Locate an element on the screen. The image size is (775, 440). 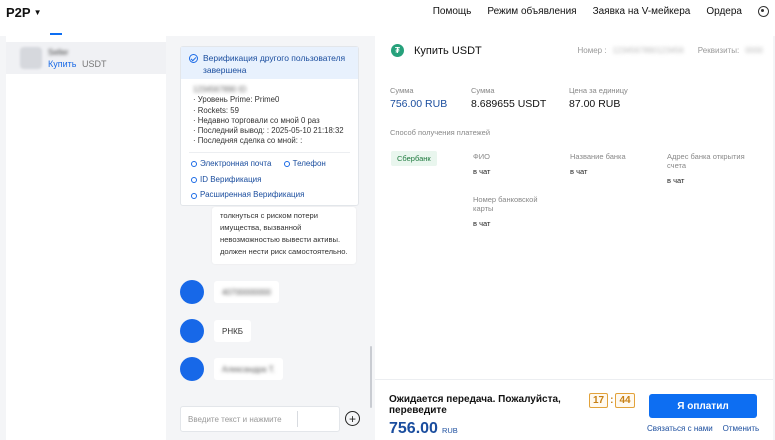
footer-links: Связаться с нами Отменить is located at coordinates (708, 428).